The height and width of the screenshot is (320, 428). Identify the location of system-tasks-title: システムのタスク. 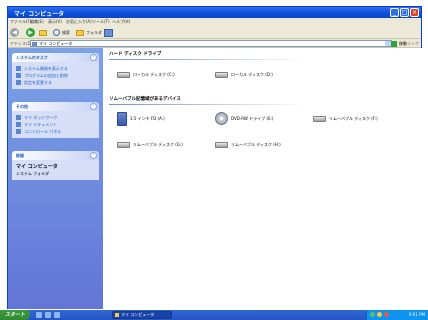
(32, 57).